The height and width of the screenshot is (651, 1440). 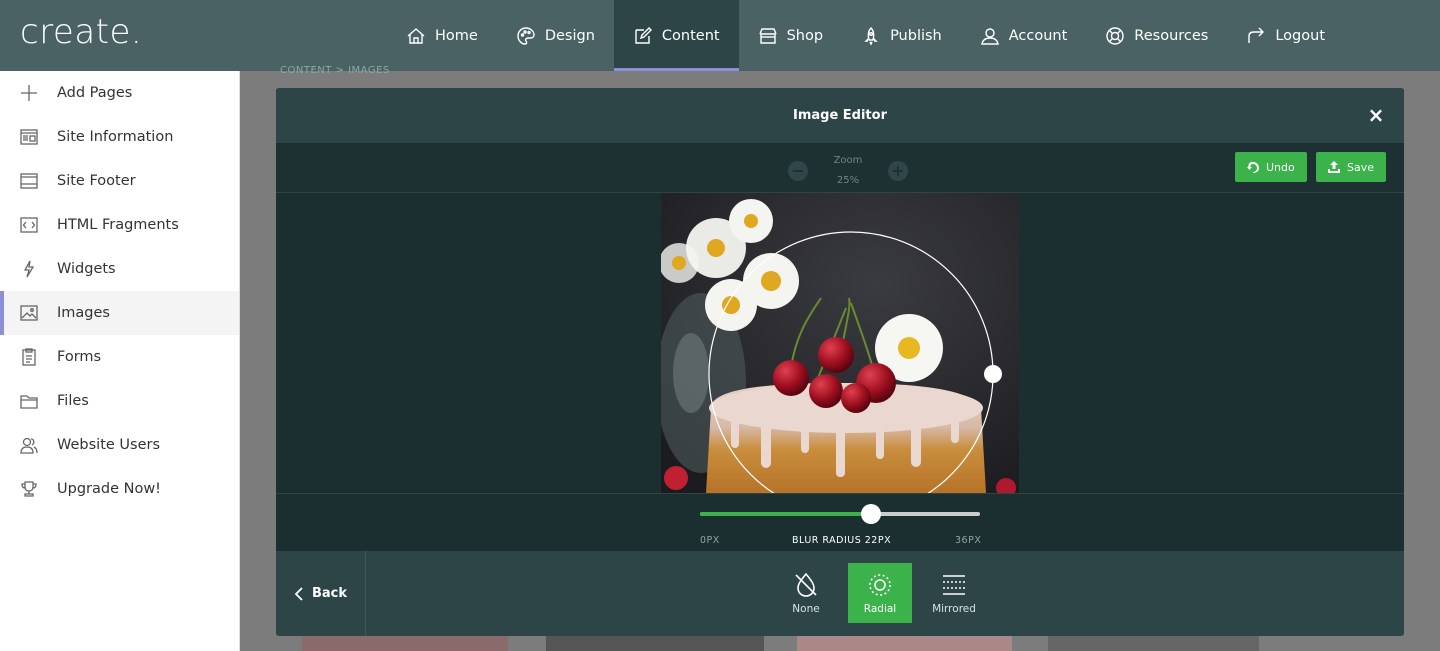 I want to click on sidebar-item-site-footer: Site Footer, so click(x=119, y=181).